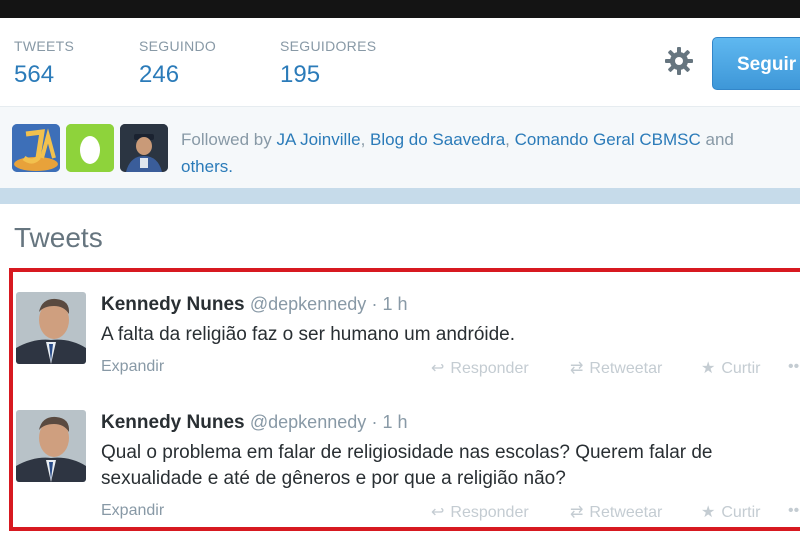 The image size is (800, 533). I want to click on stat-value: 195, so click(300, 74).